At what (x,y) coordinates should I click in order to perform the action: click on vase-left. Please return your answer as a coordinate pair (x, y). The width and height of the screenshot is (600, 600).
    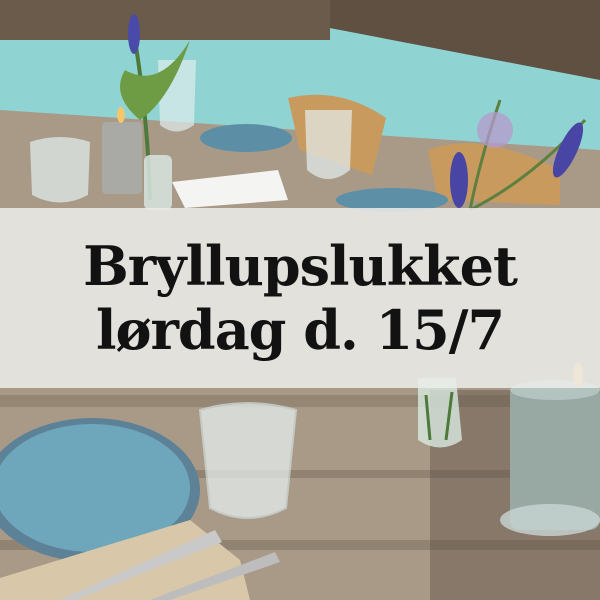
    Looking at the image, I should click on (158, 182).